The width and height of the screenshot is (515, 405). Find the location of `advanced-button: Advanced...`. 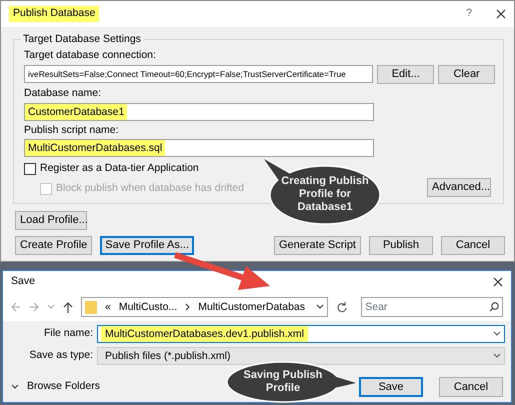

advanced-button: Advanced... is located at coordinates (459, 187).